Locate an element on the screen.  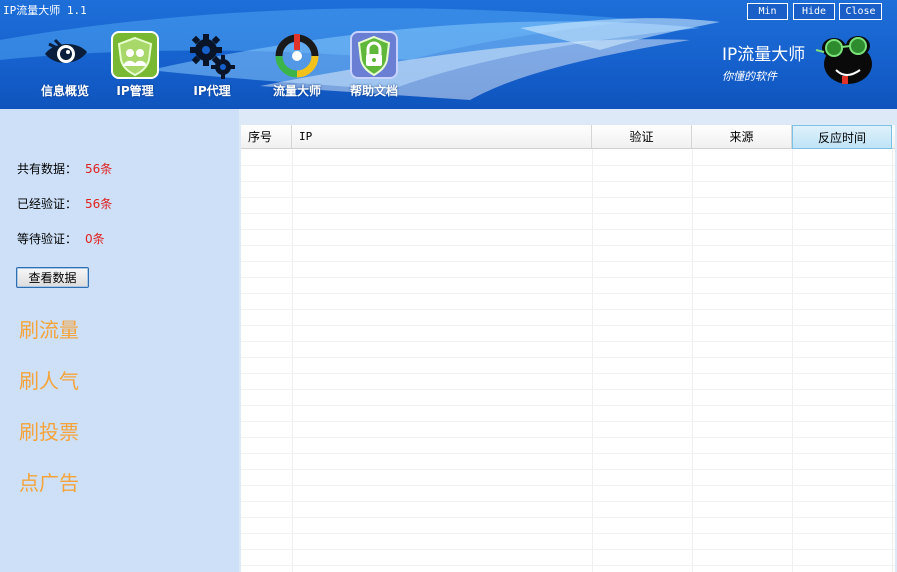
nav-item-ip-proxy: IP代理 is located at coordinates (212, 66).